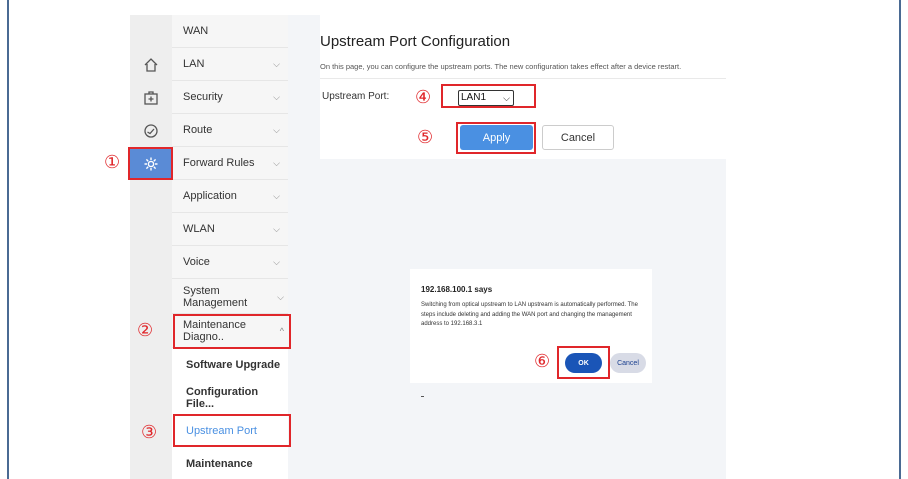 This screenshot has height=479, width=908. What do you see at coordinates (151, 64) in the screenshot?
I see `home-icon` at bounding box center [151, 64].